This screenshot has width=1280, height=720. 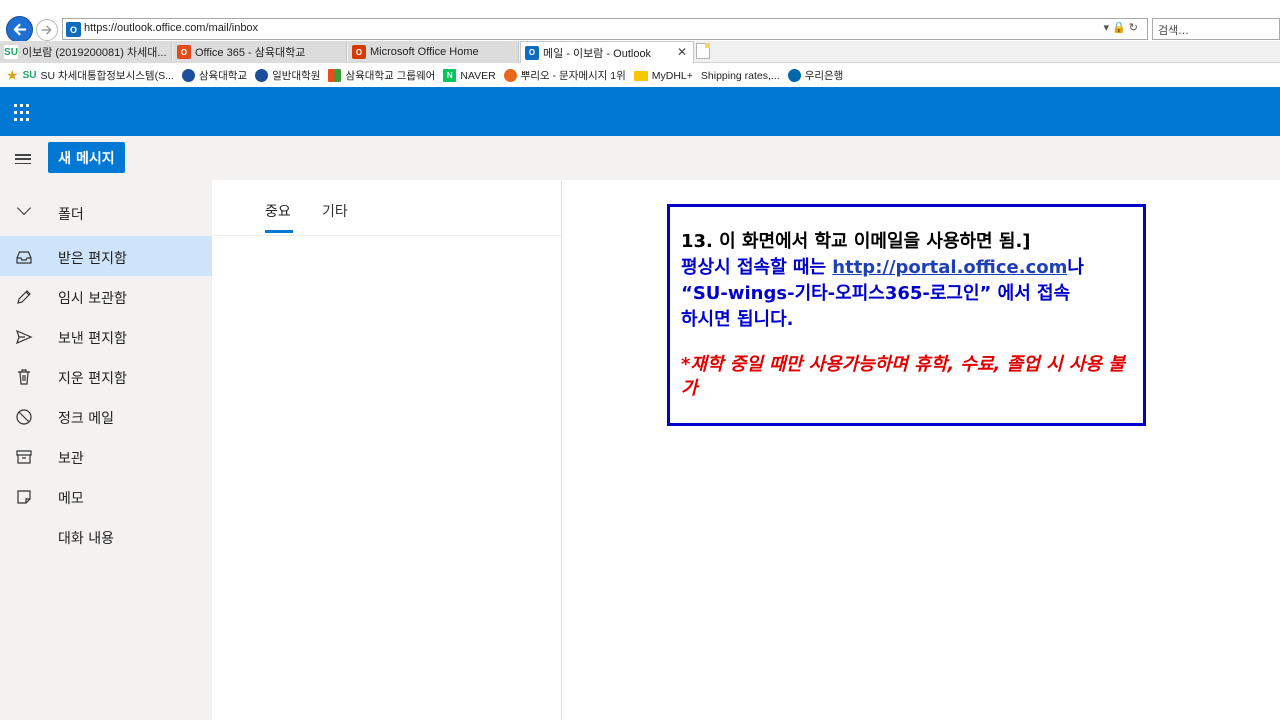 I want to click on browser-tab-office-home: O Microsoft Office Home, so click(x=433, y=52).